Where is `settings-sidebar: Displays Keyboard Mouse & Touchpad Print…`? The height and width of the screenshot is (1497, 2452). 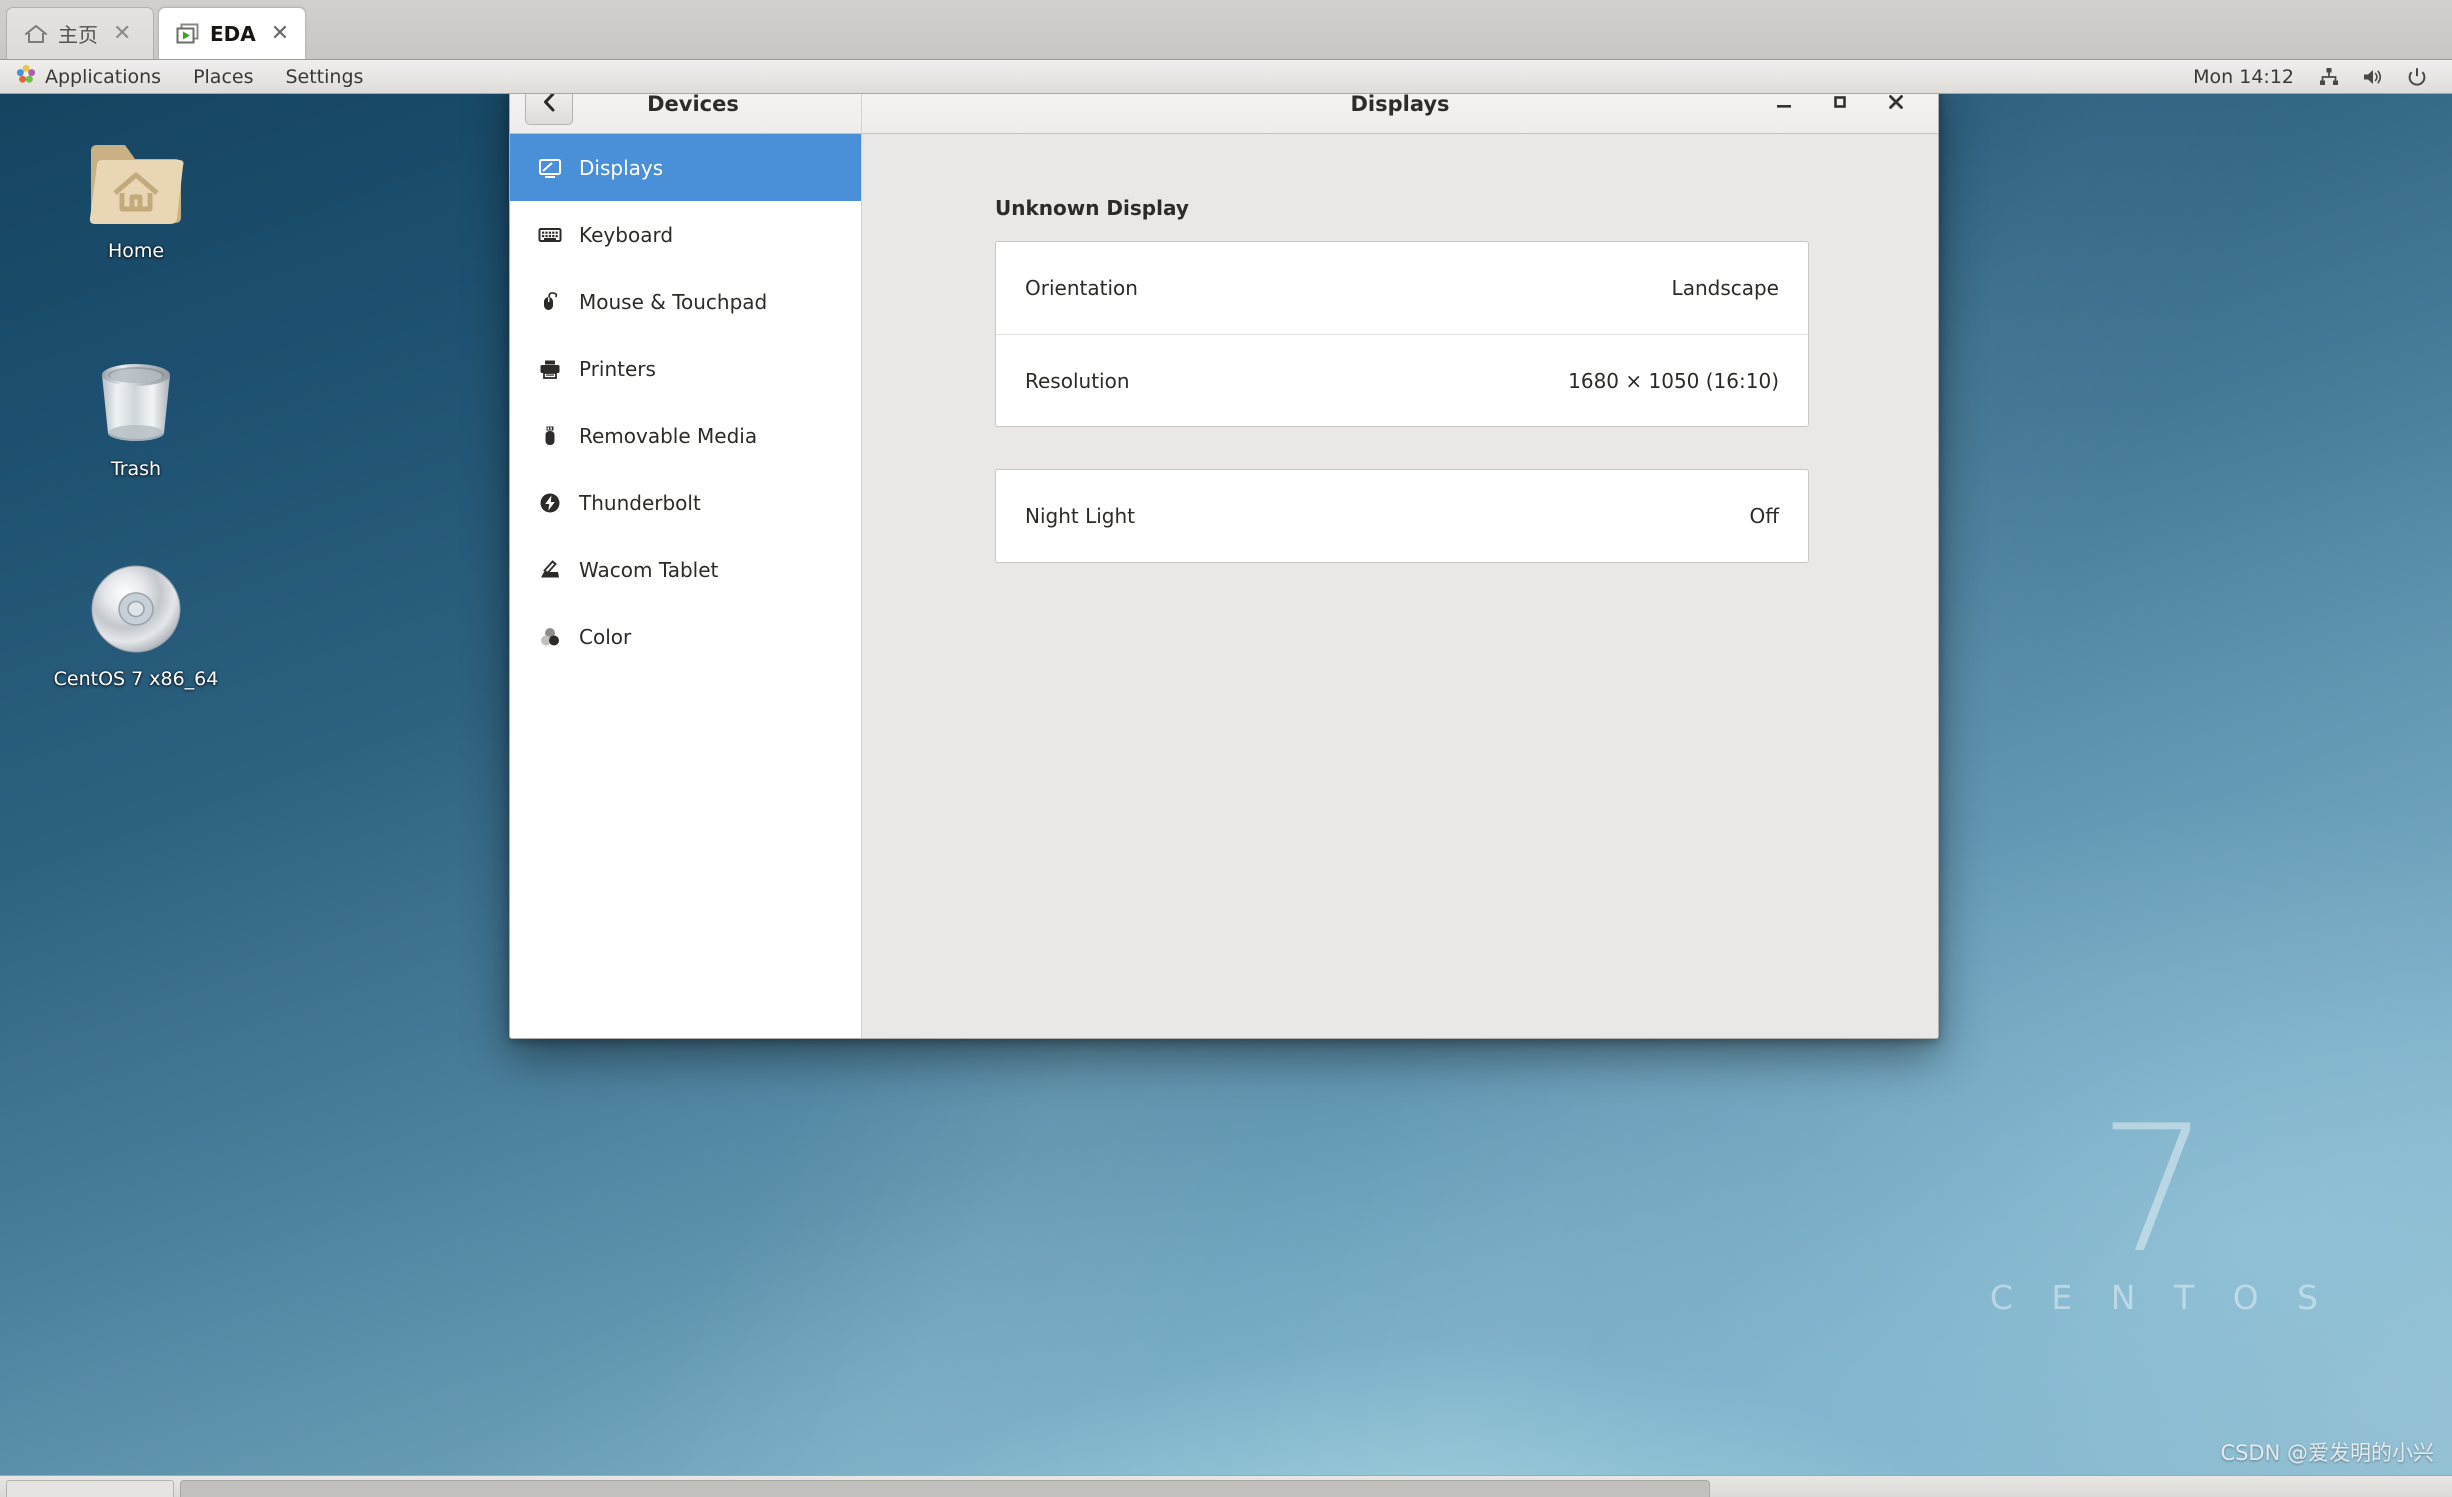
settings-sidebar: Displays Keyboard Mouse & Touchpad Print… is located at coordinates (686, 586).